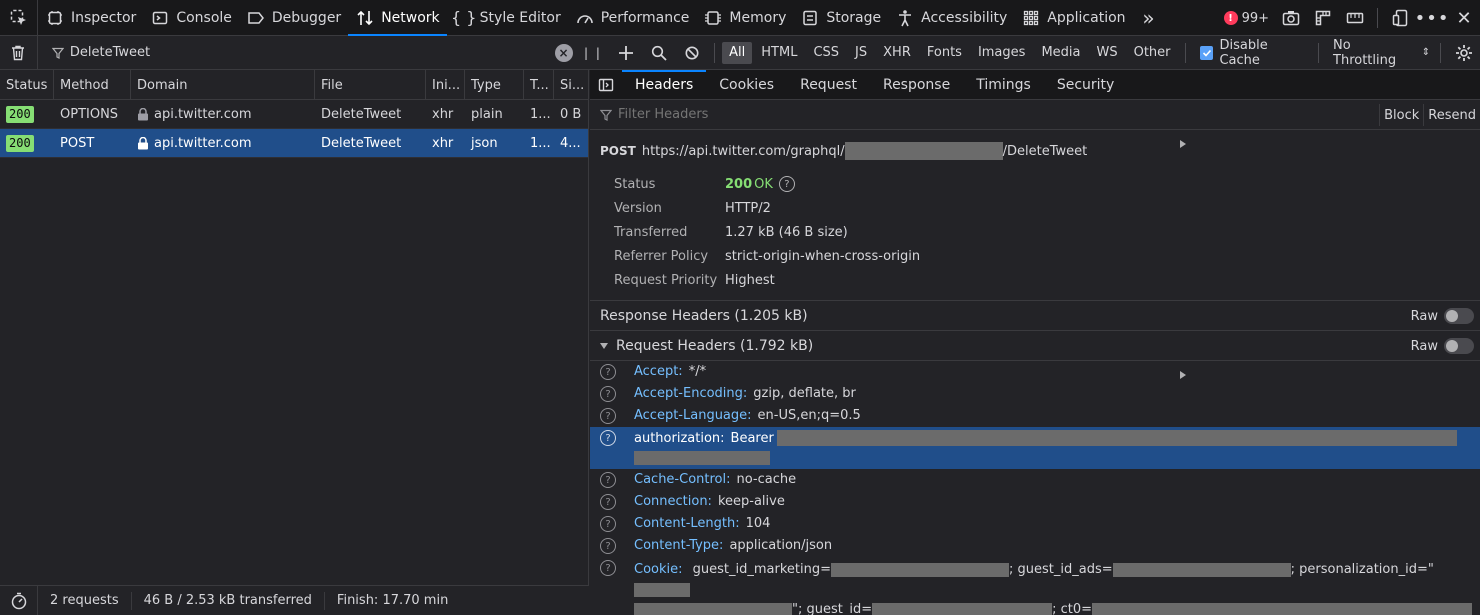 Image resolution: width=1480 pixels, height=615 pixels. What do you see at coordinates (1035, 448) in the screenshot?
I see `header-row: ? authorization: Bearer` at bounding box center [1035, 448].